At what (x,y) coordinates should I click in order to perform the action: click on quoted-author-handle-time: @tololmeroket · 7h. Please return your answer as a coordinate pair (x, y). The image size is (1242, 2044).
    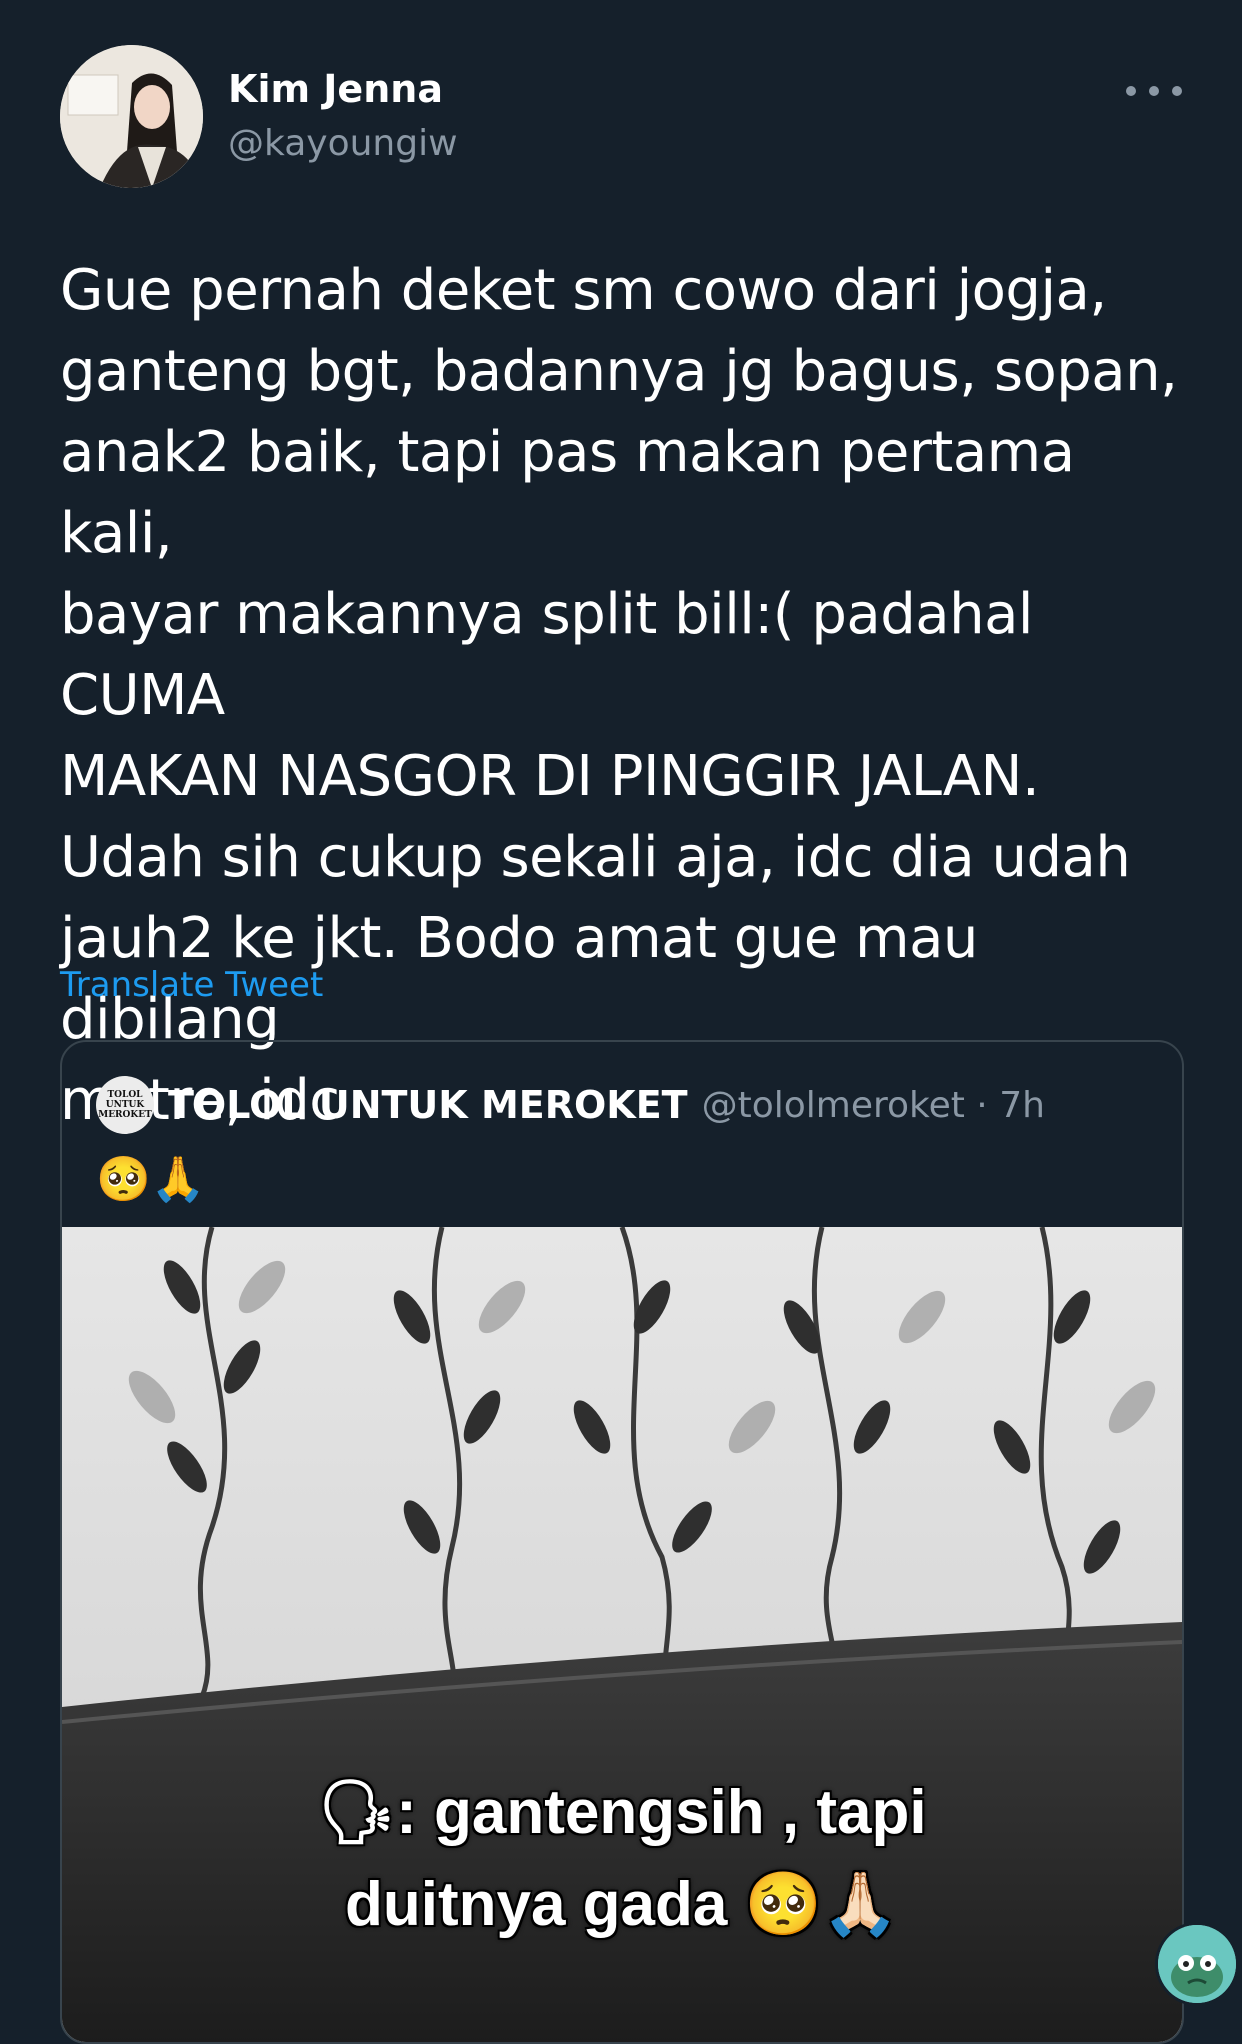
    Looking at the image, I should click on (873, 1105).